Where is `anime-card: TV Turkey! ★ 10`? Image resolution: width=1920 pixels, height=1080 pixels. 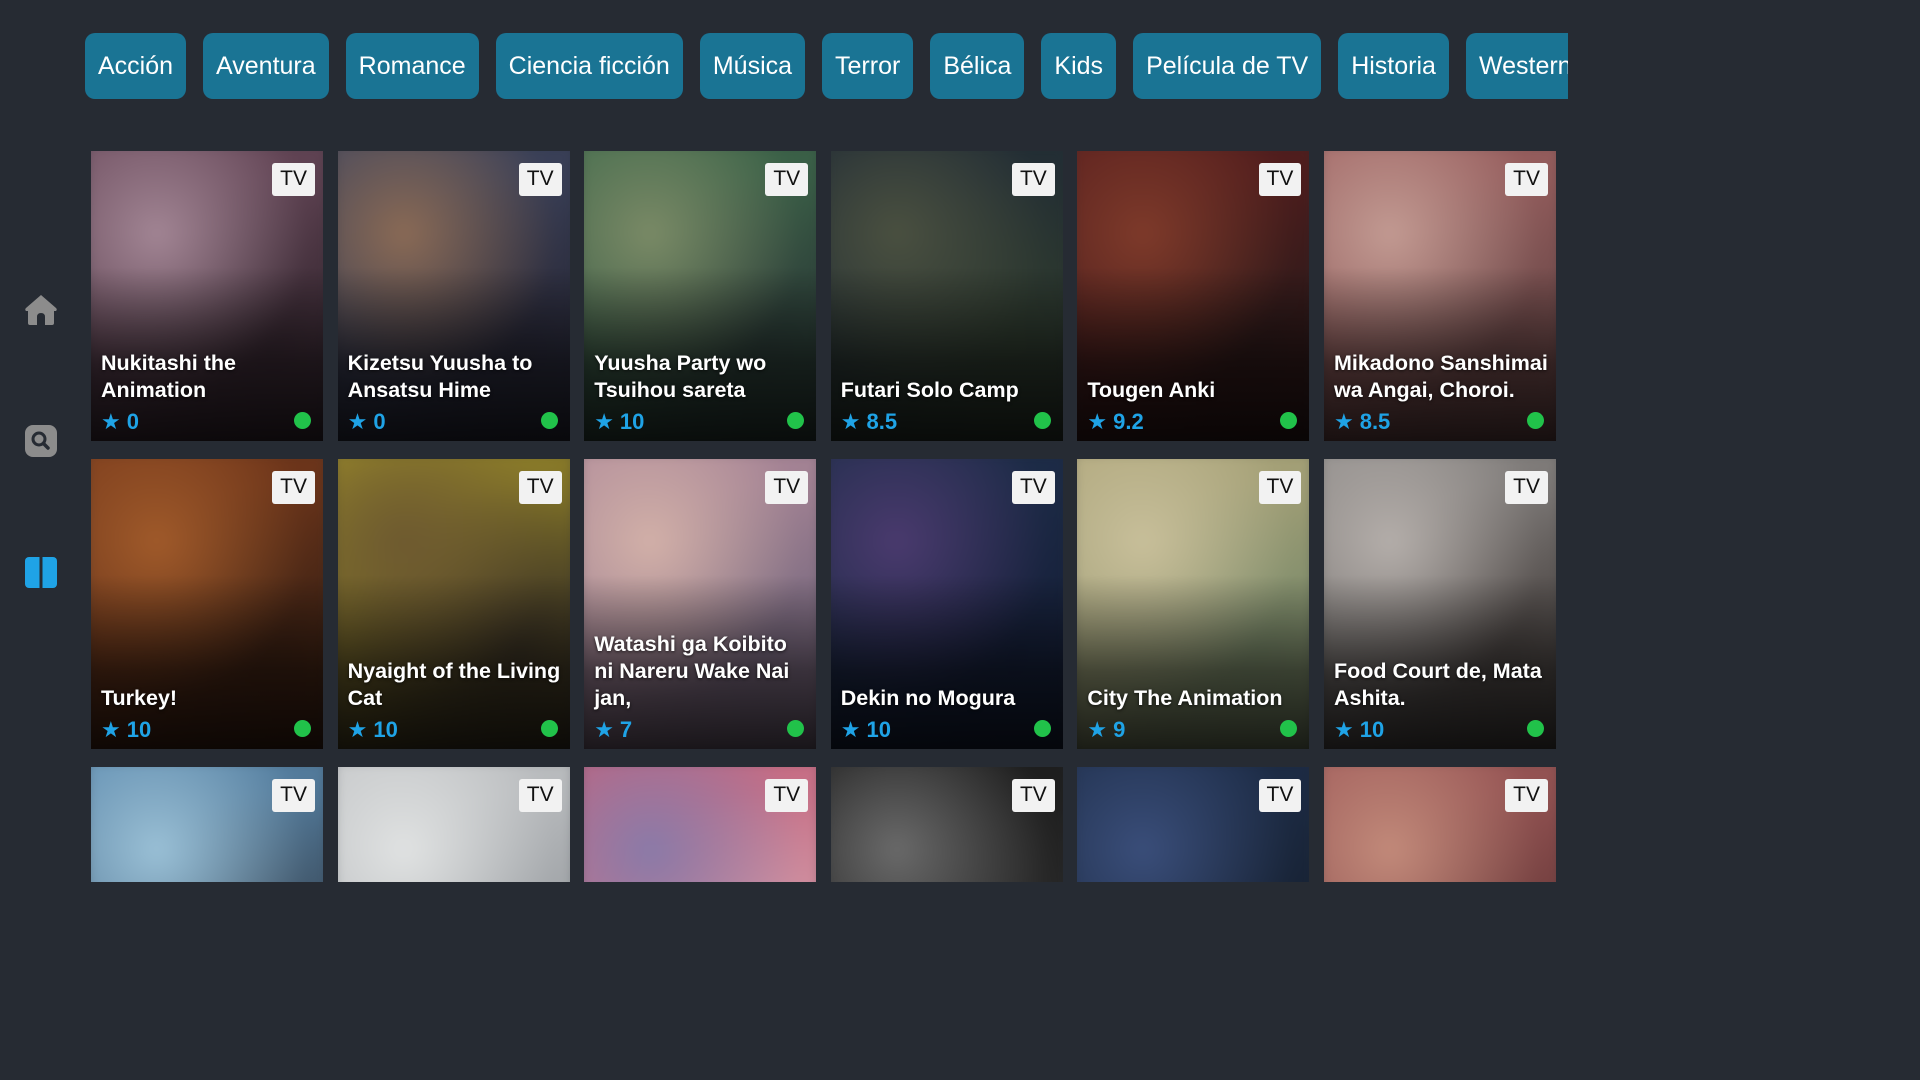 anime-card: TV Turkey! ★ 10 is located at coordinates (207, 604).